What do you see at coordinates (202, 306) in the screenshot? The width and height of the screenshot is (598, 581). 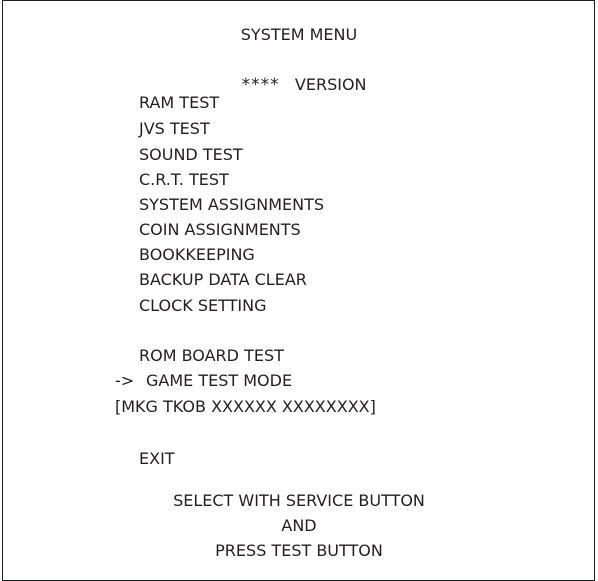 I see `menu-item-clock-setting: CLOCK SETTING` at bounding box center [202, 306].